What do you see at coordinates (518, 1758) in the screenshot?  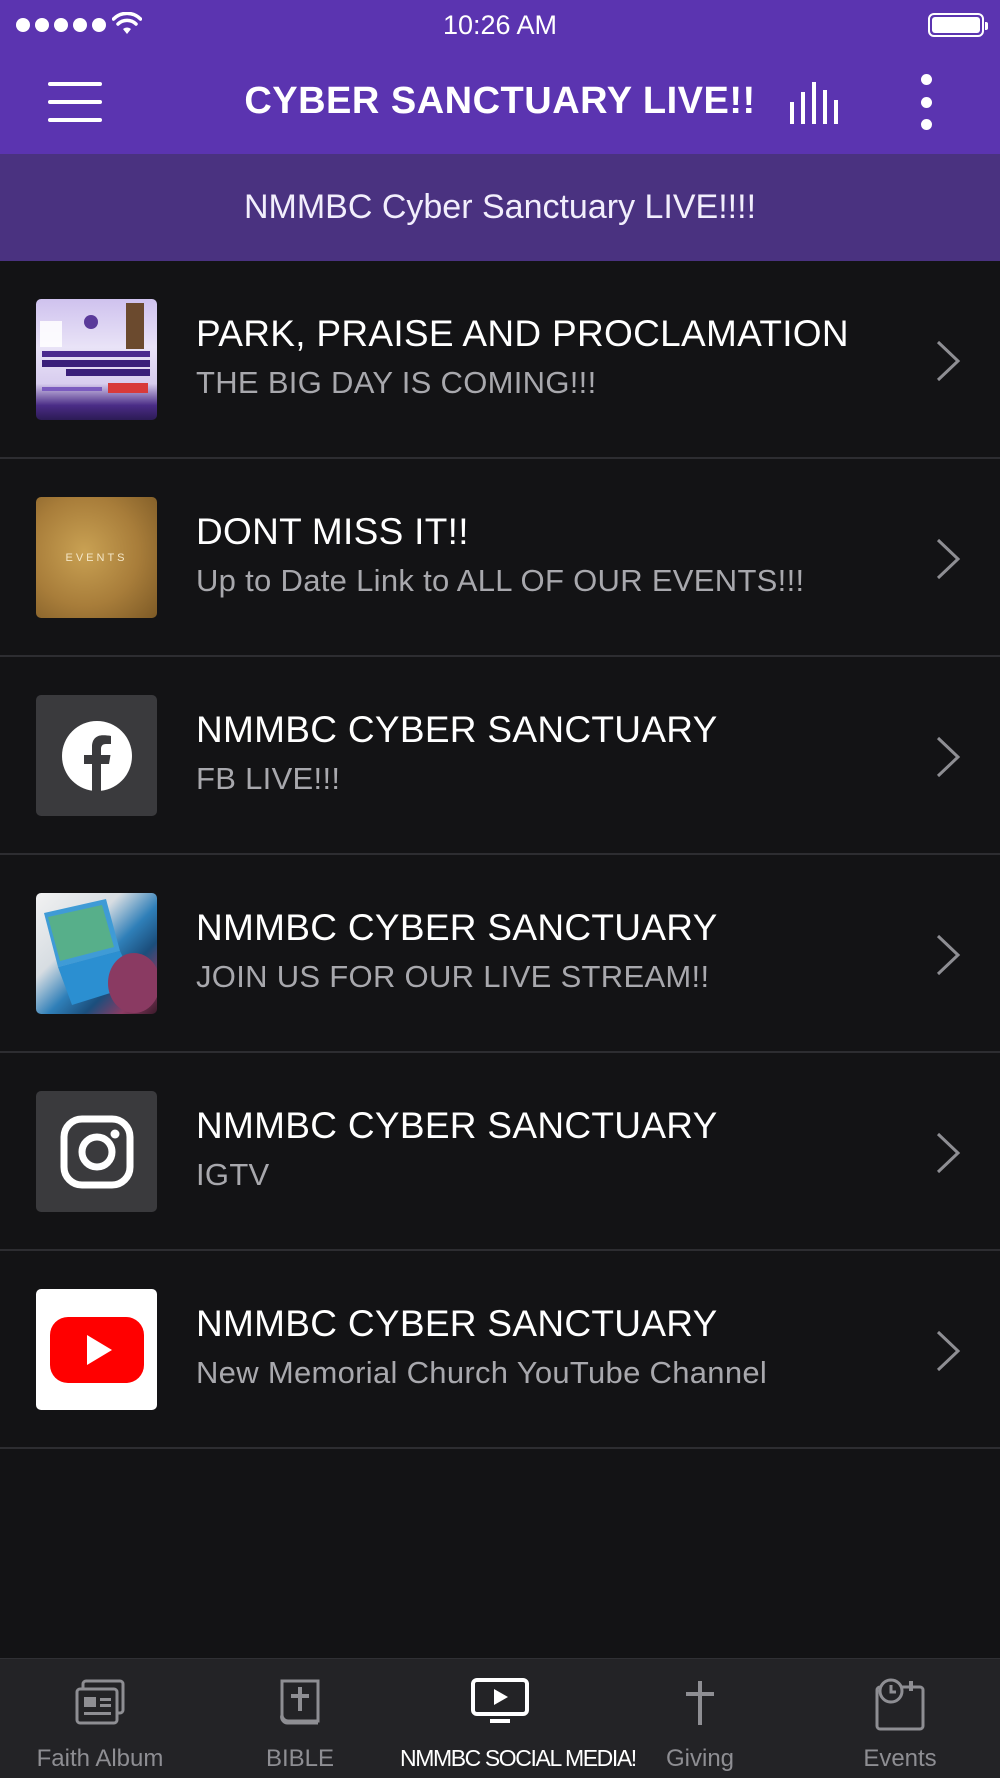 I see `tab-label: NMMBC SOCIAL MEDIA!` at bounding box center [518, 1758].